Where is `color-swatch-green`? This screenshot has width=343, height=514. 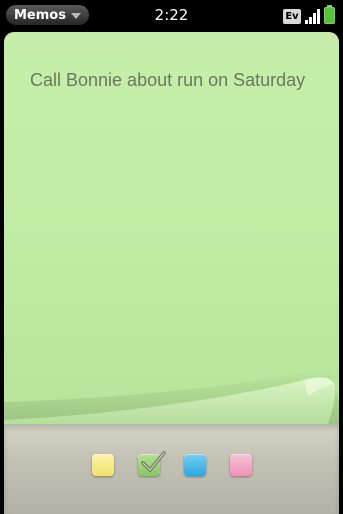
color-swatch-green is located at coordinates (151, 463).